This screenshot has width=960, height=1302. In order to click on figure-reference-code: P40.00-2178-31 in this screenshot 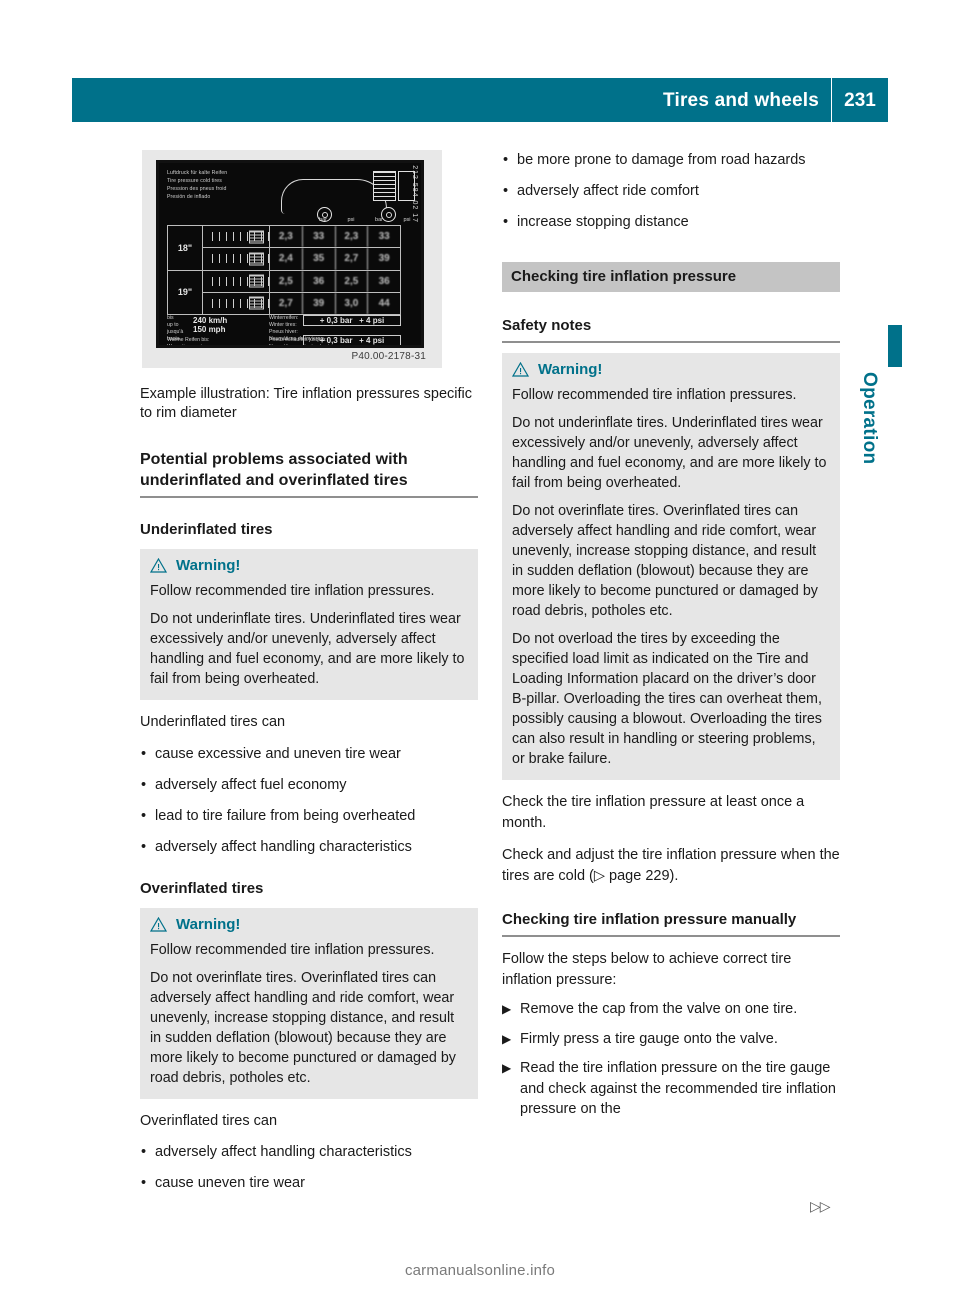, I will do `click(388, 356)`.